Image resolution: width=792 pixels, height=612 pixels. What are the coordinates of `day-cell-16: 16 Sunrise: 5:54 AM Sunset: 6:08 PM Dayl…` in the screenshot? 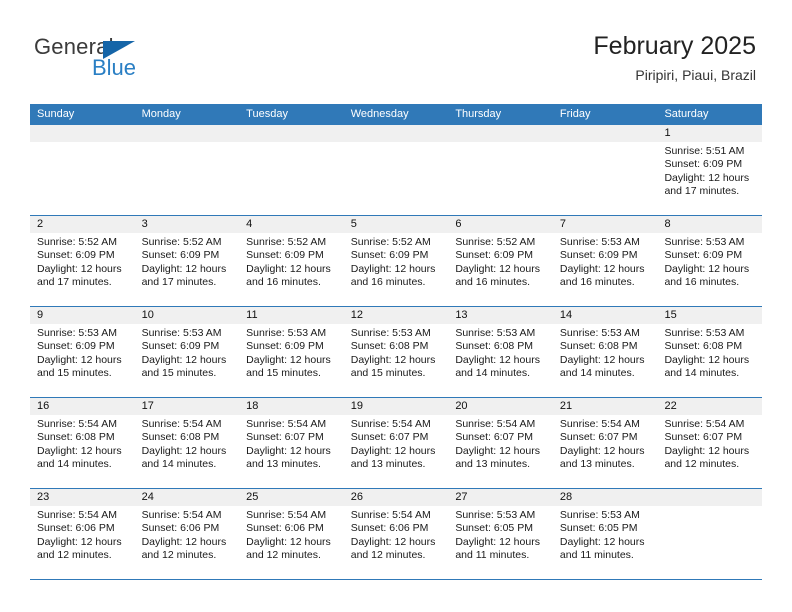 It's located at (82, 443).